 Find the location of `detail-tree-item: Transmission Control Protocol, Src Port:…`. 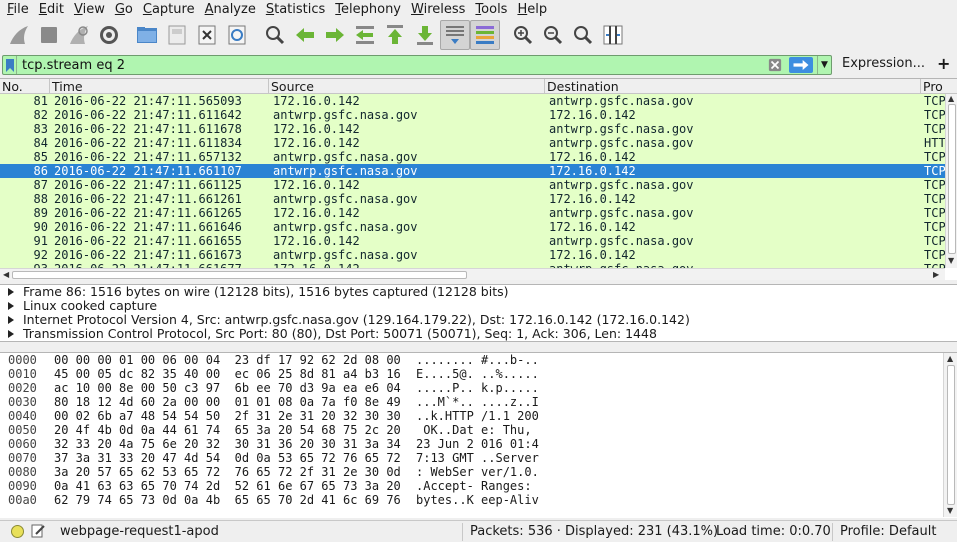

detail-tree-item: Transmission Control Protocol, Src Port:… is located at coordinates (478, 334).